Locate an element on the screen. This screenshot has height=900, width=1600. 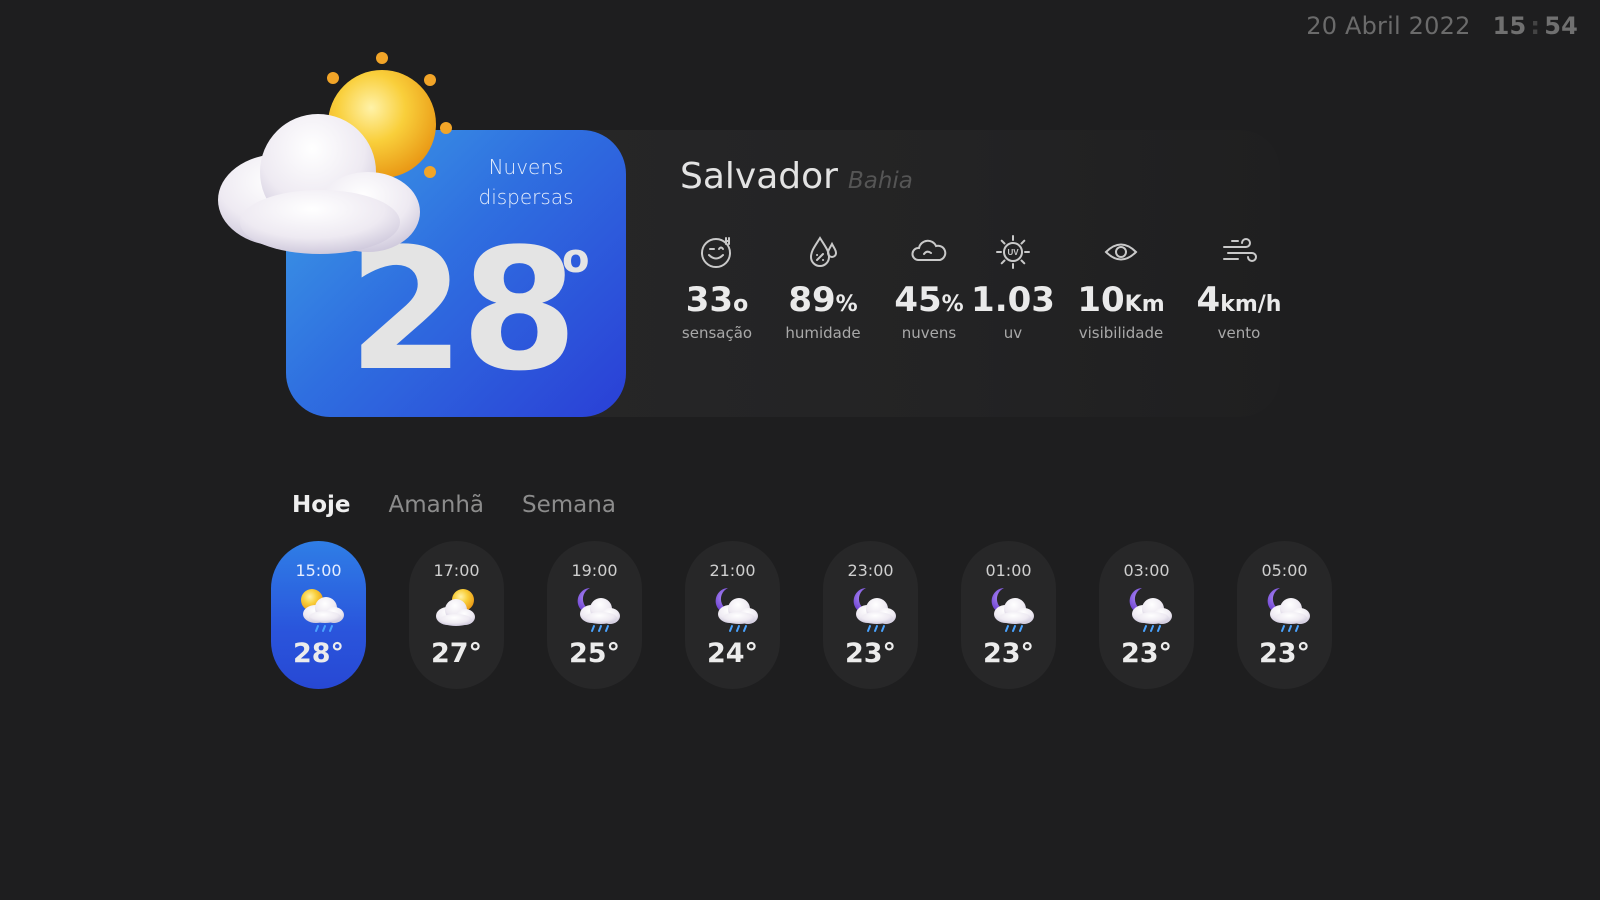
stat-visibility: 10Km visibilidade is located at coordinates (1121, 287).